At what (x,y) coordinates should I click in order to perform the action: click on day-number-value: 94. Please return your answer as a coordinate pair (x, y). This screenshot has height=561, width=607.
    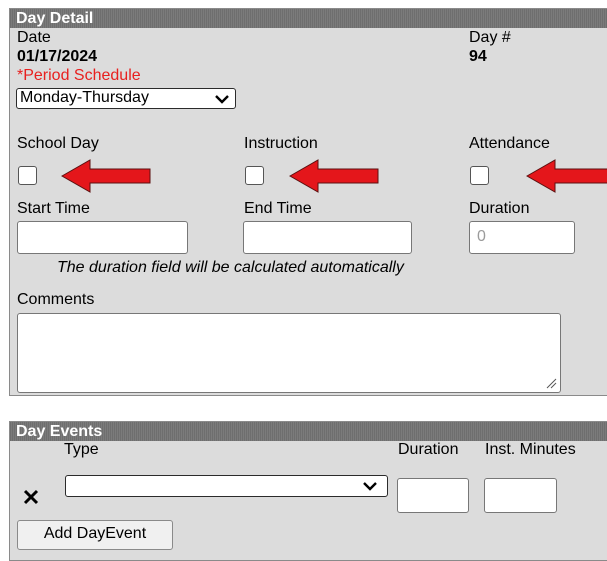
    Looking at the image, I should click on (478, 56).